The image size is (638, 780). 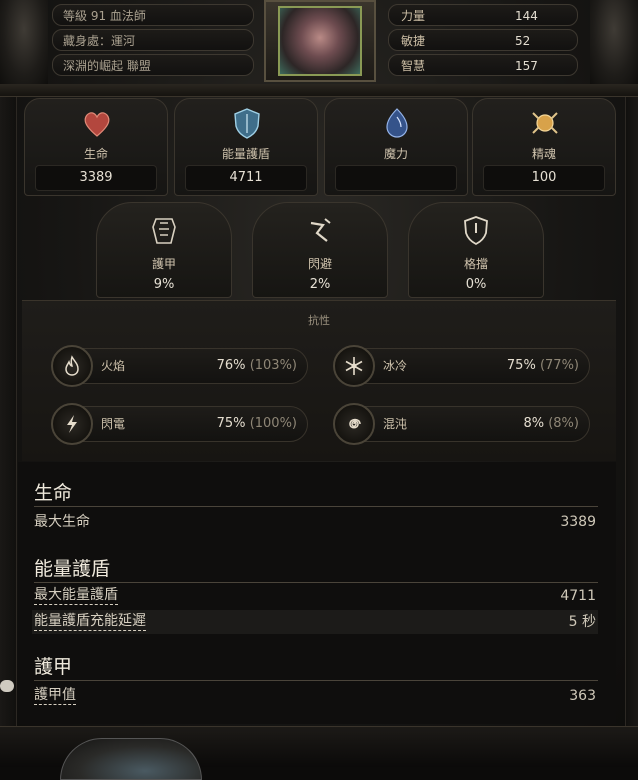 I want to click on detail-row: 護甲值 363, so click(x=315, y=696).